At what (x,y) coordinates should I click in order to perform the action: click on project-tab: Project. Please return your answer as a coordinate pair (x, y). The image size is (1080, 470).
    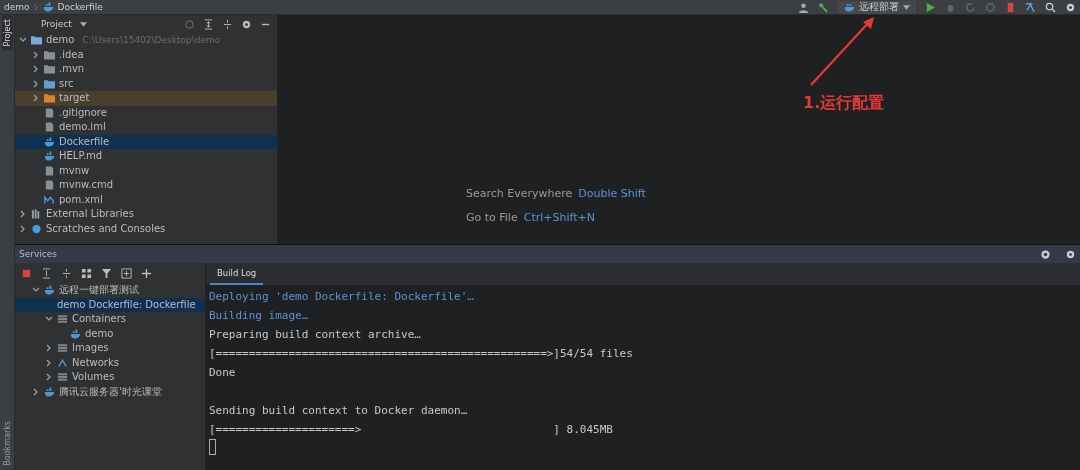
    Looking at the image, I should click on (7, 33).